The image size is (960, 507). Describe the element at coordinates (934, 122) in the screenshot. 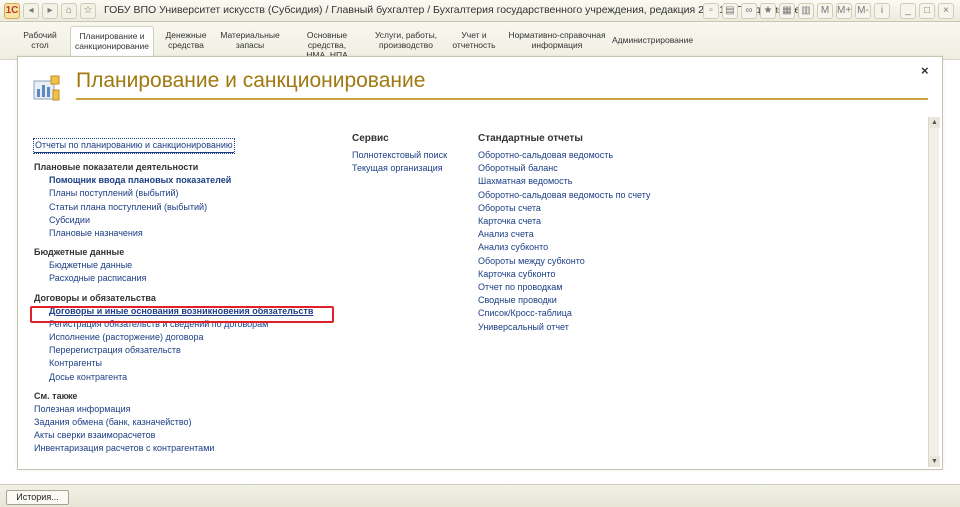

I see `scroll-up-icon: ▲` at that location.